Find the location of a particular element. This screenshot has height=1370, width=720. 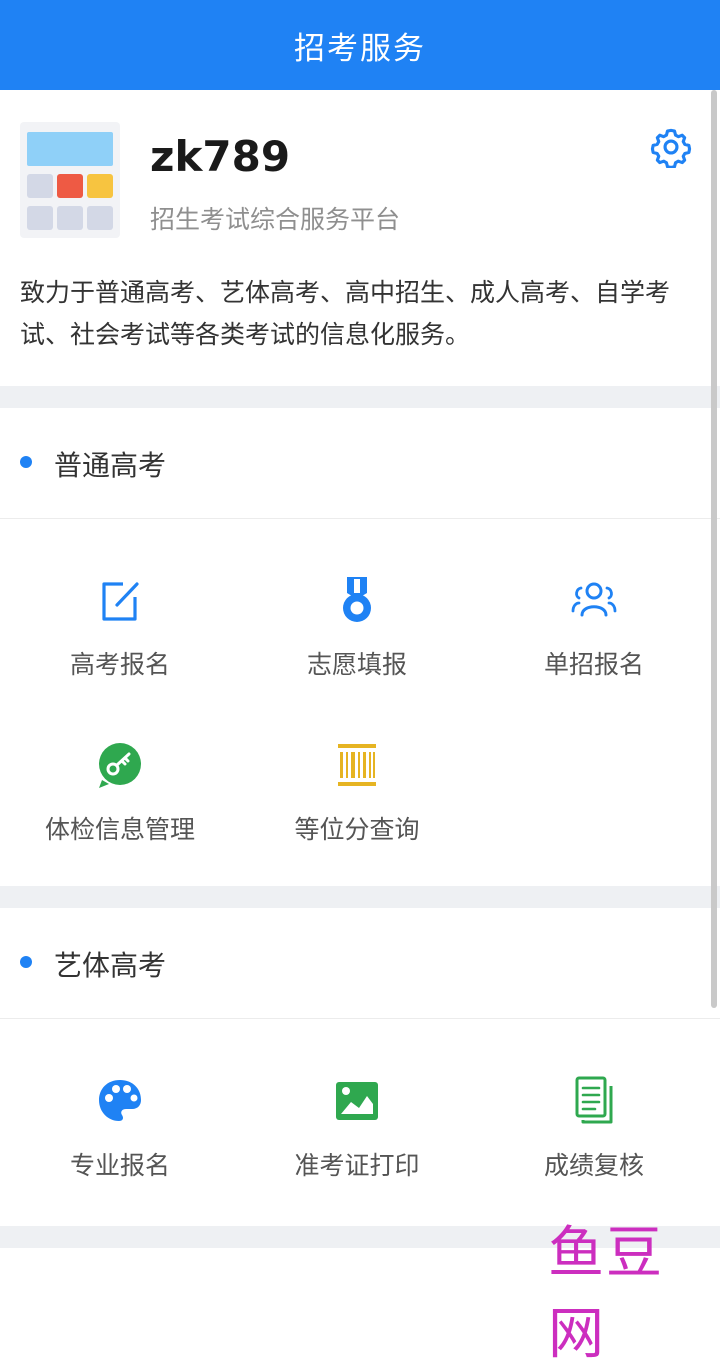

grid-item-label: 单招报名 is located at coordinates (593, 664).